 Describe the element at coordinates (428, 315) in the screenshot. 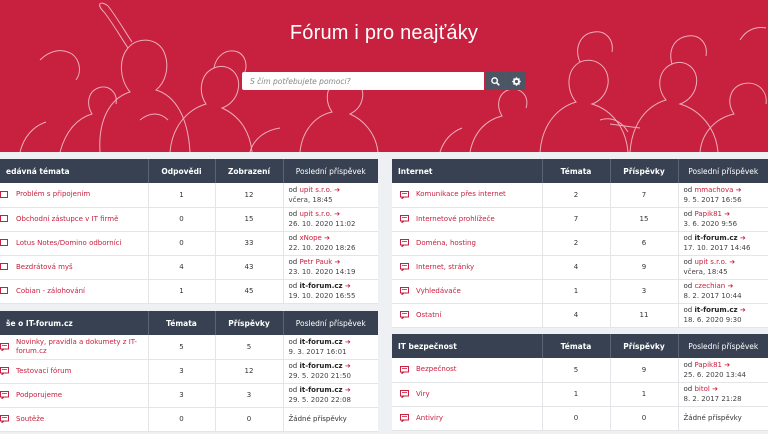

I see `forum-link: Ostatní` at that location.